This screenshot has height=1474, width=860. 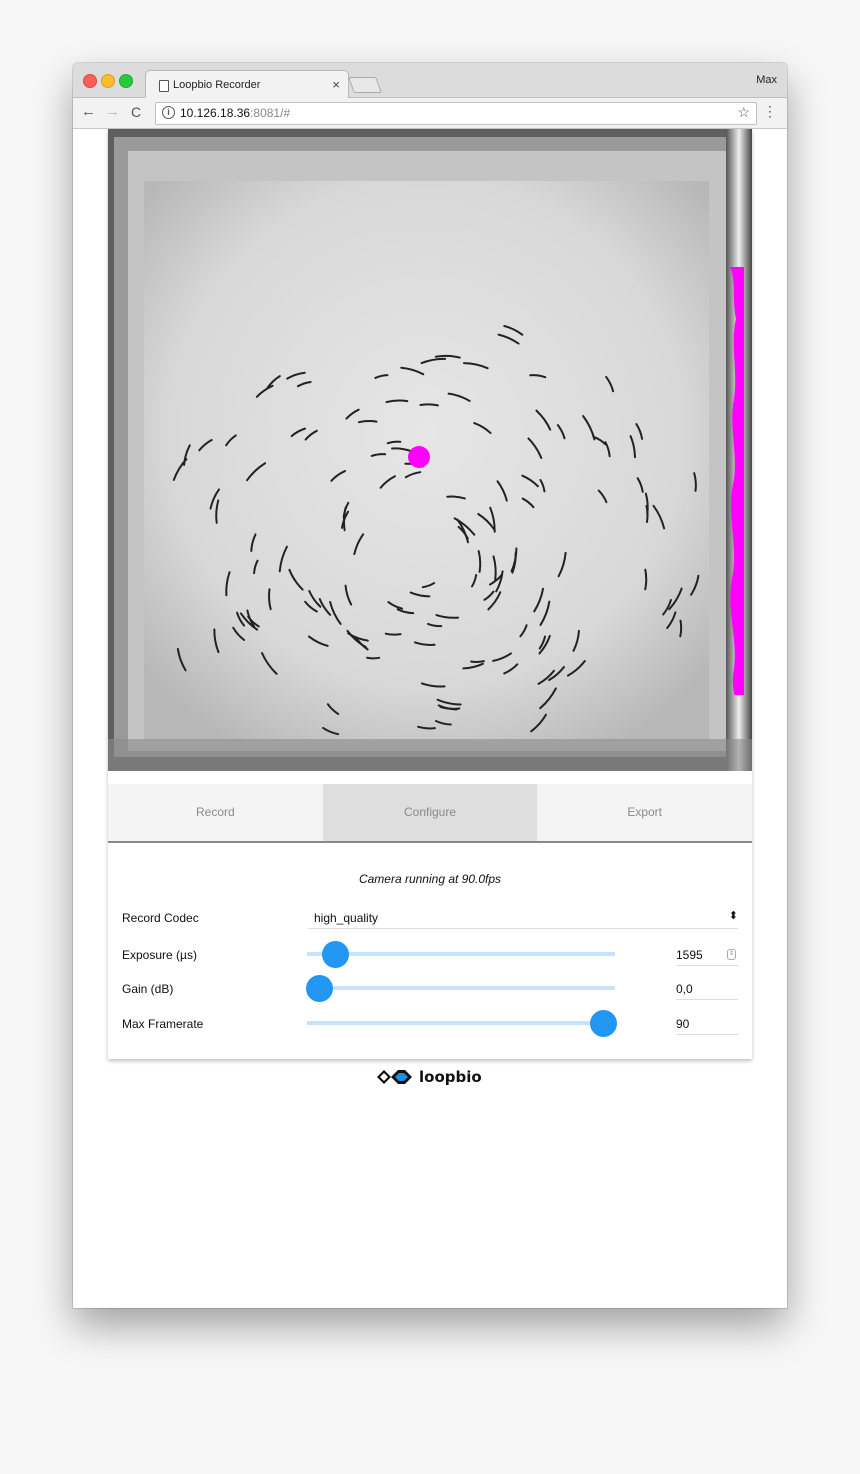 What do you see at coordinates (365, 85) in the screenshot?
I see `new-tab-button` at bounding box center [365, 85].